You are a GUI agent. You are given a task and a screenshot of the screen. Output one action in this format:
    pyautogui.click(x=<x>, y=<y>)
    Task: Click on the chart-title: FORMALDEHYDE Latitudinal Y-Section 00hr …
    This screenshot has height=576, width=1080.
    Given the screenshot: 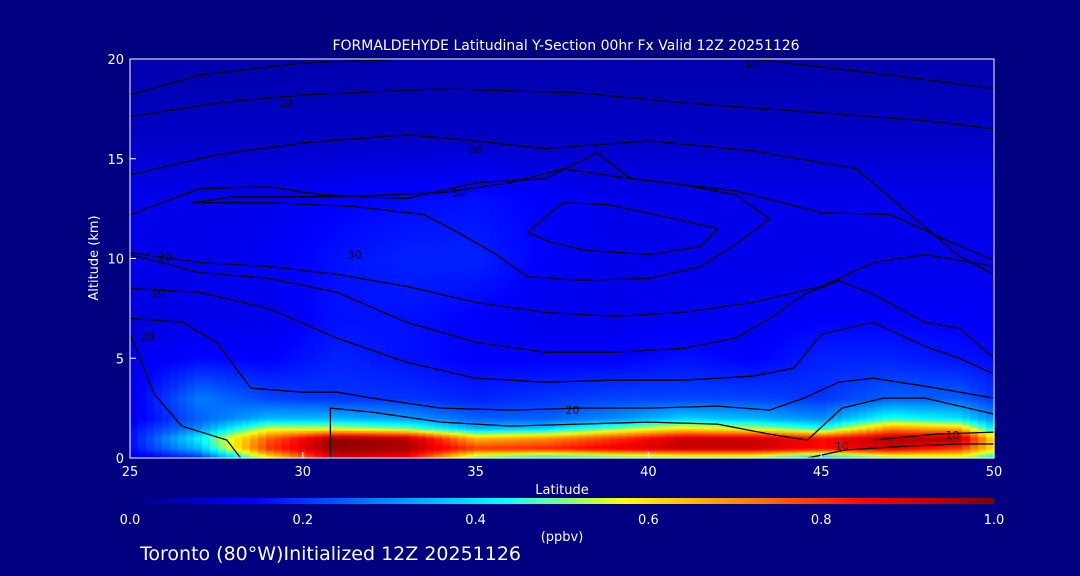 What is the action you would take?
    pyautogui.click(x=565, y=46)
    